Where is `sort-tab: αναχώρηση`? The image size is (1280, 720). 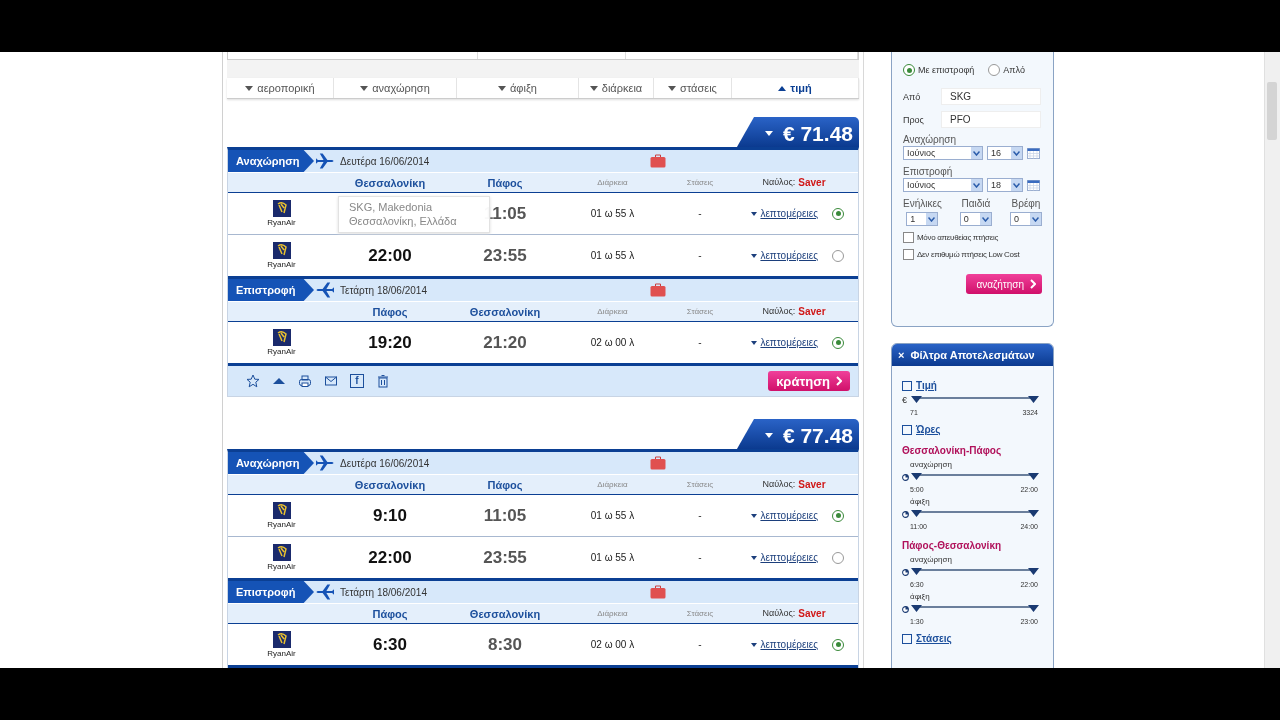
sort-tab: αναχώρηση is located at coordinates (395, 88).